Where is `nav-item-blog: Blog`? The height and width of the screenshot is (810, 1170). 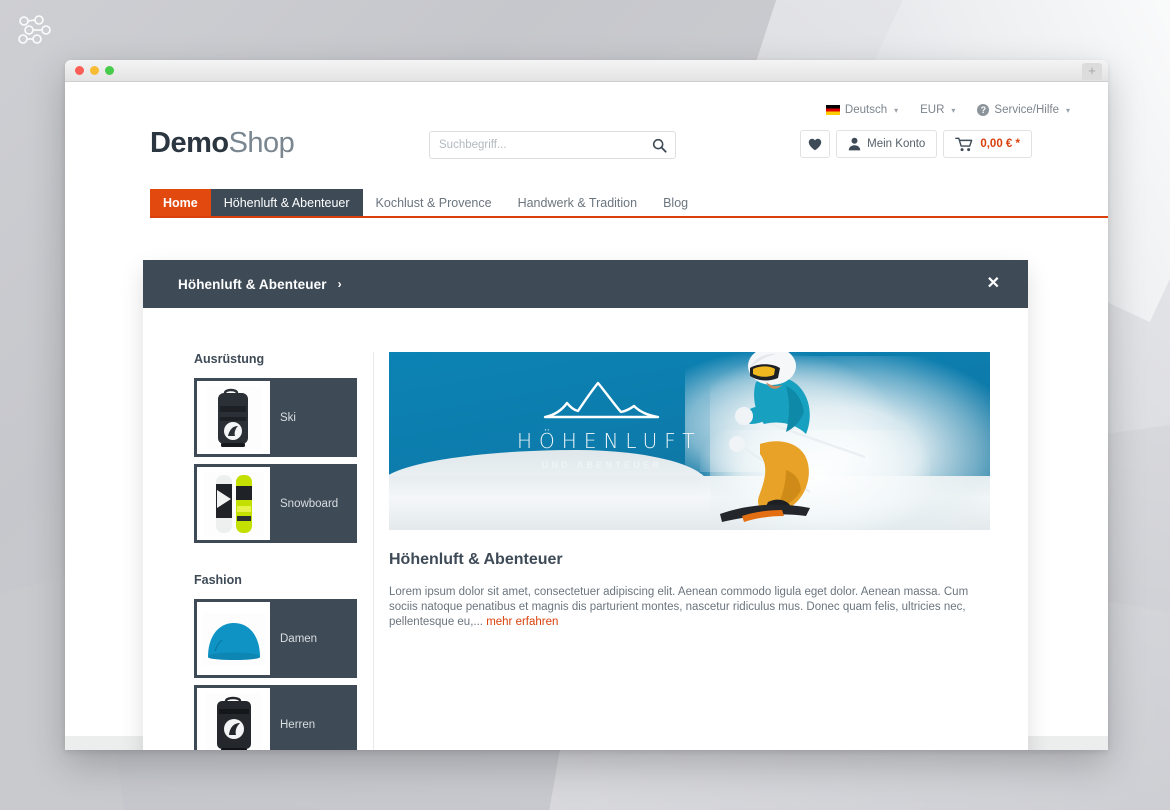 nav-item-blog: Blog is located at coordinates (675, 202).